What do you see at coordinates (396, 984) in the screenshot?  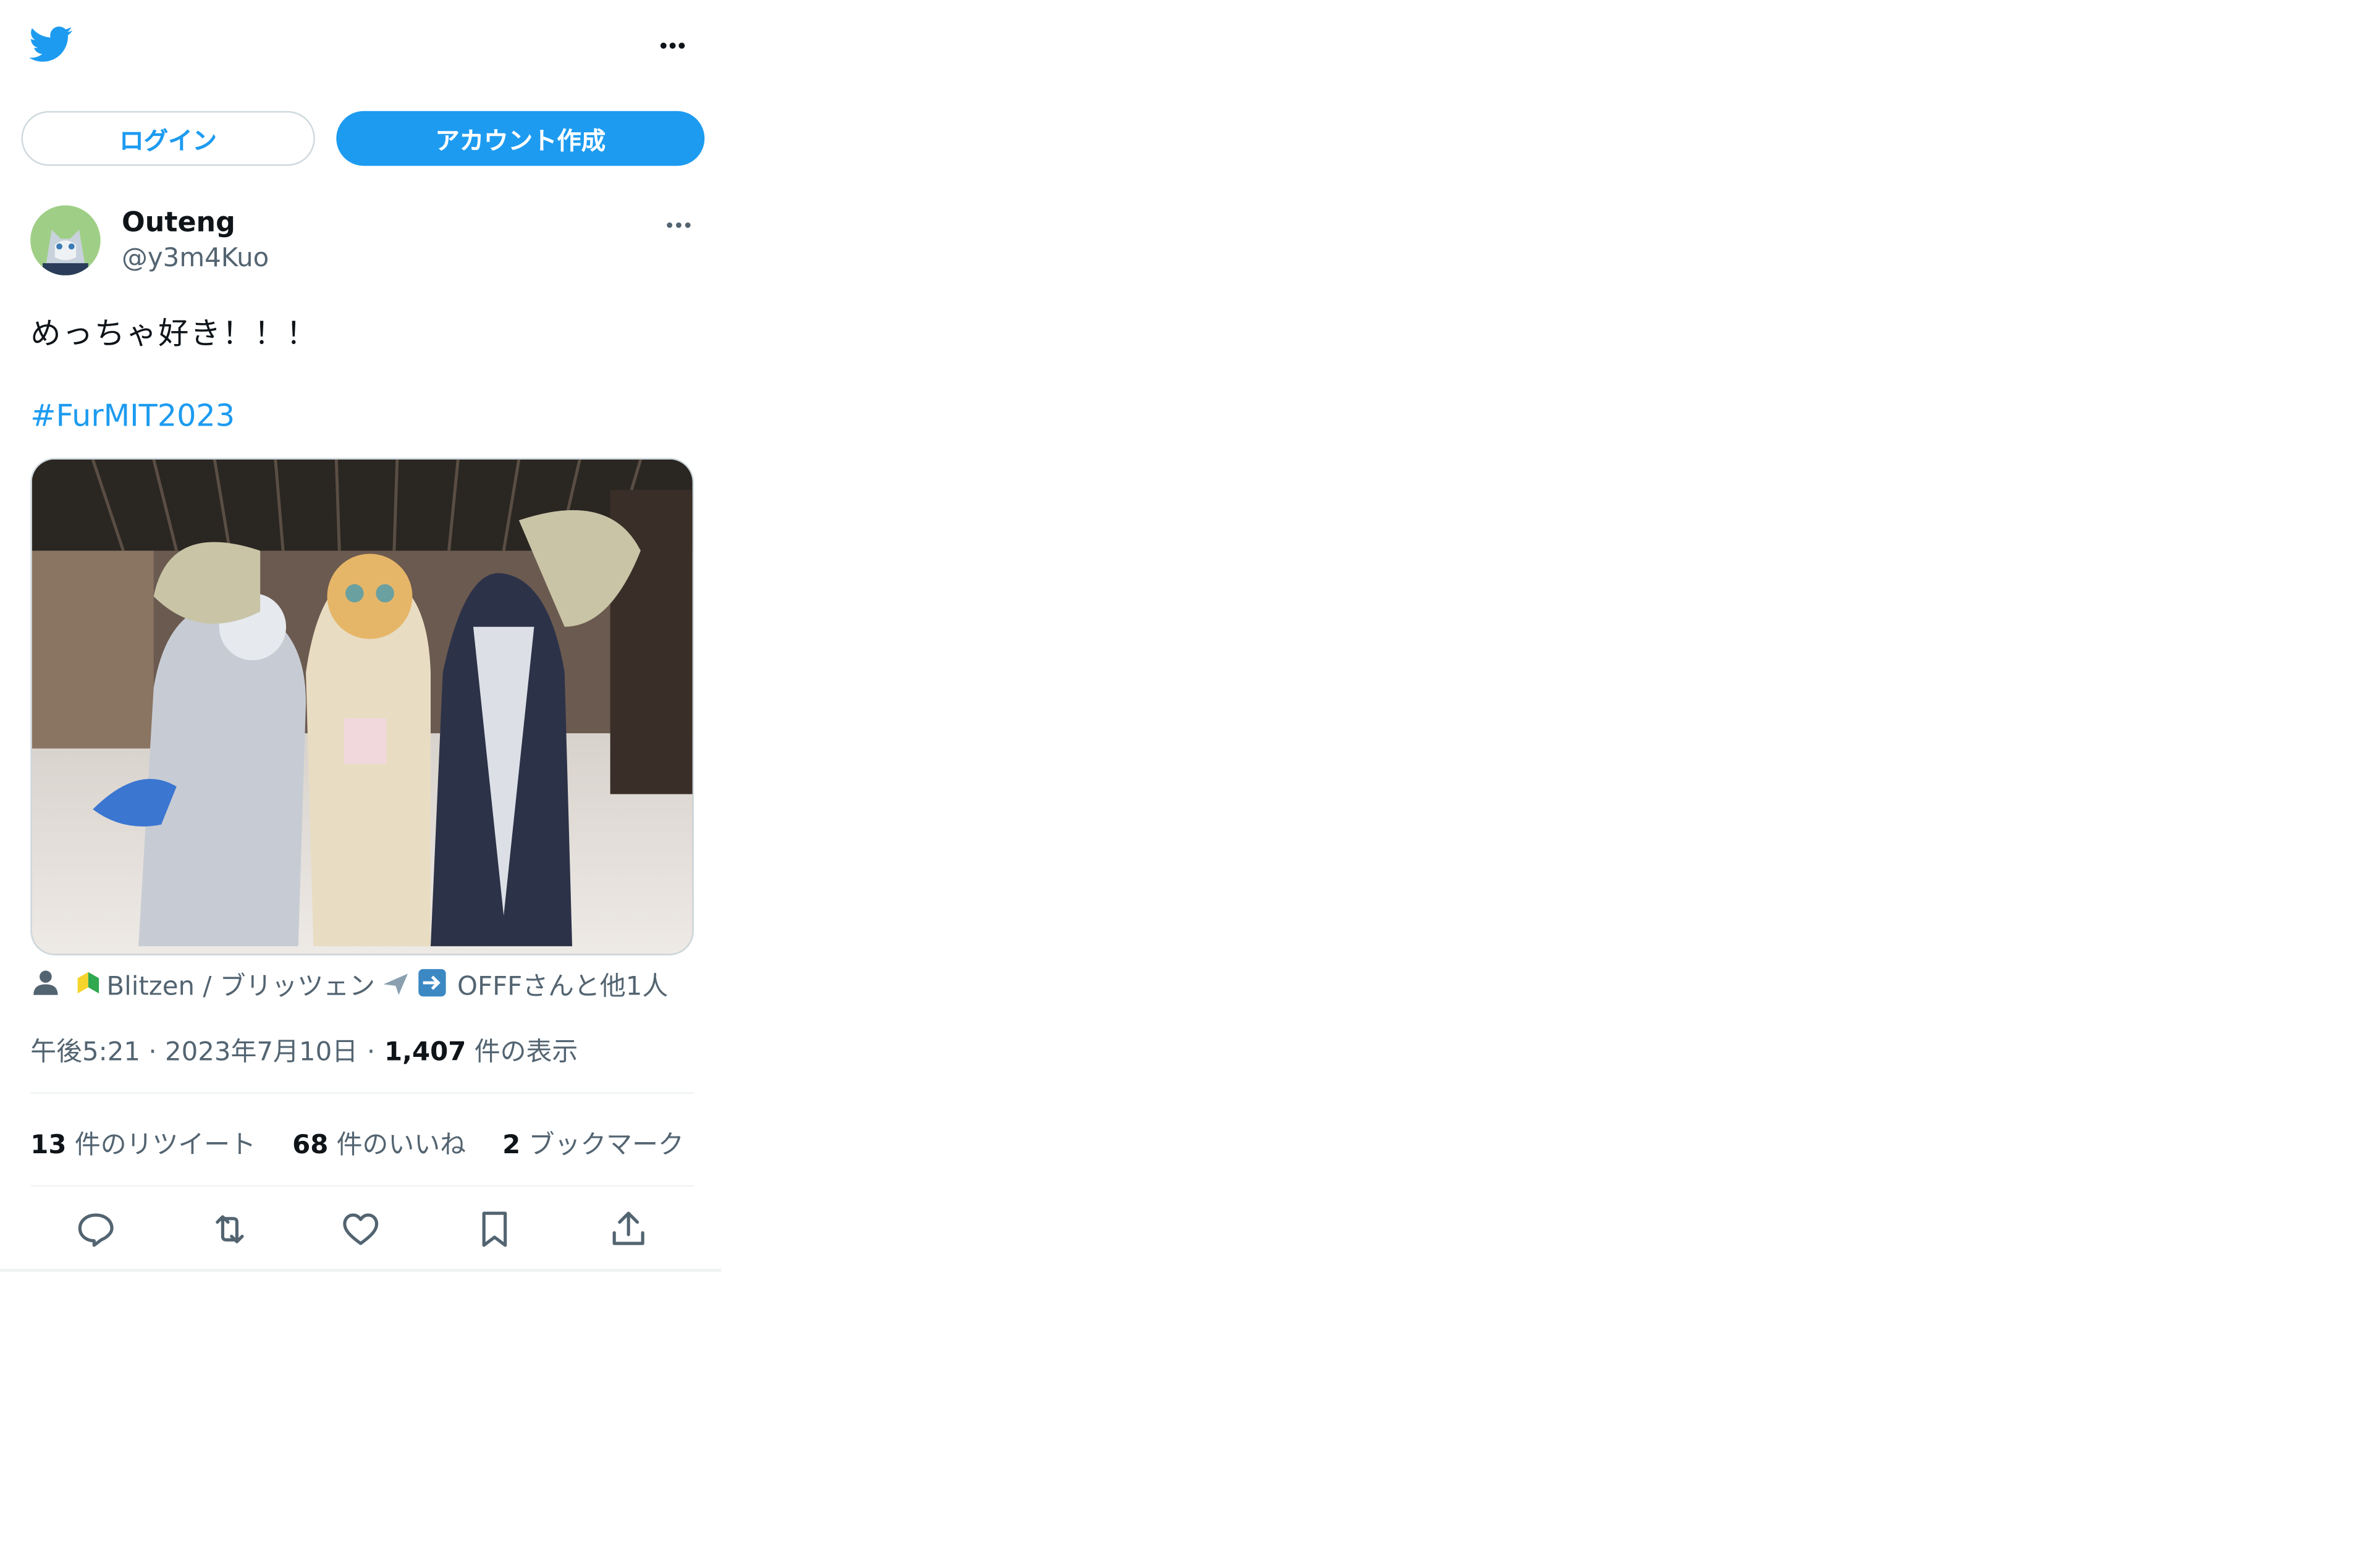 I see `airplane-icon` at bounding box center [396, 984].